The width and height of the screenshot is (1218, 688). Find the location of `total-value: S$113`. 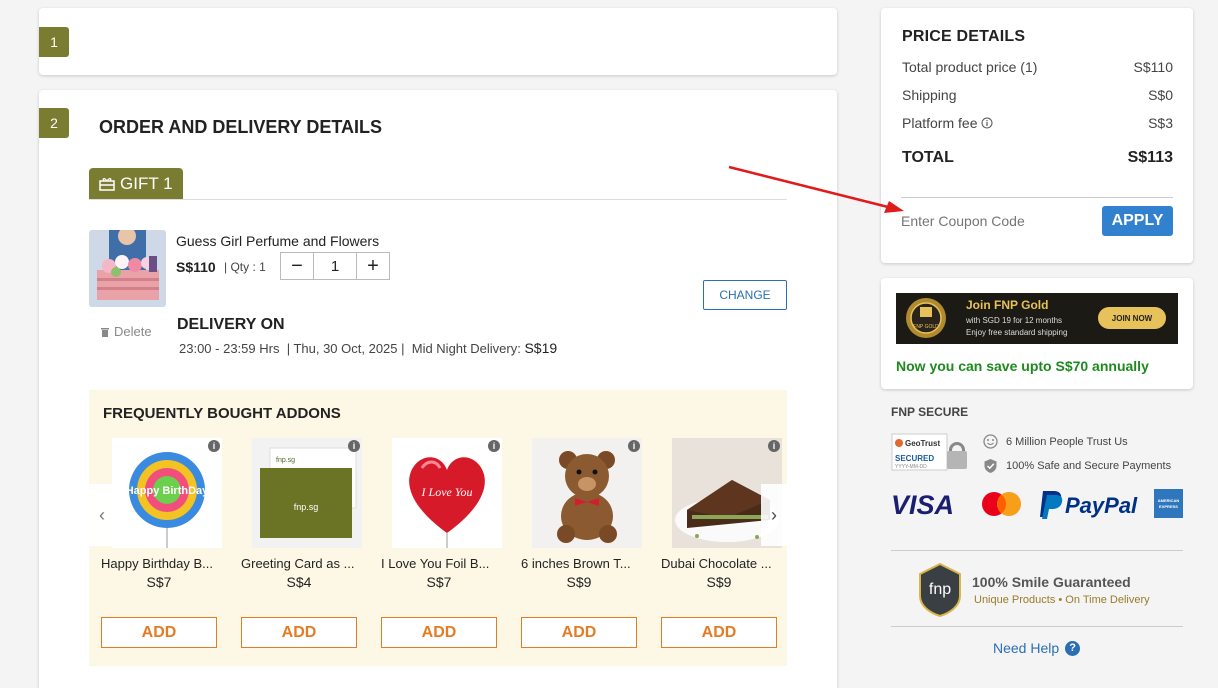

total-value: S$113 is located at coordinates (1150, 157).